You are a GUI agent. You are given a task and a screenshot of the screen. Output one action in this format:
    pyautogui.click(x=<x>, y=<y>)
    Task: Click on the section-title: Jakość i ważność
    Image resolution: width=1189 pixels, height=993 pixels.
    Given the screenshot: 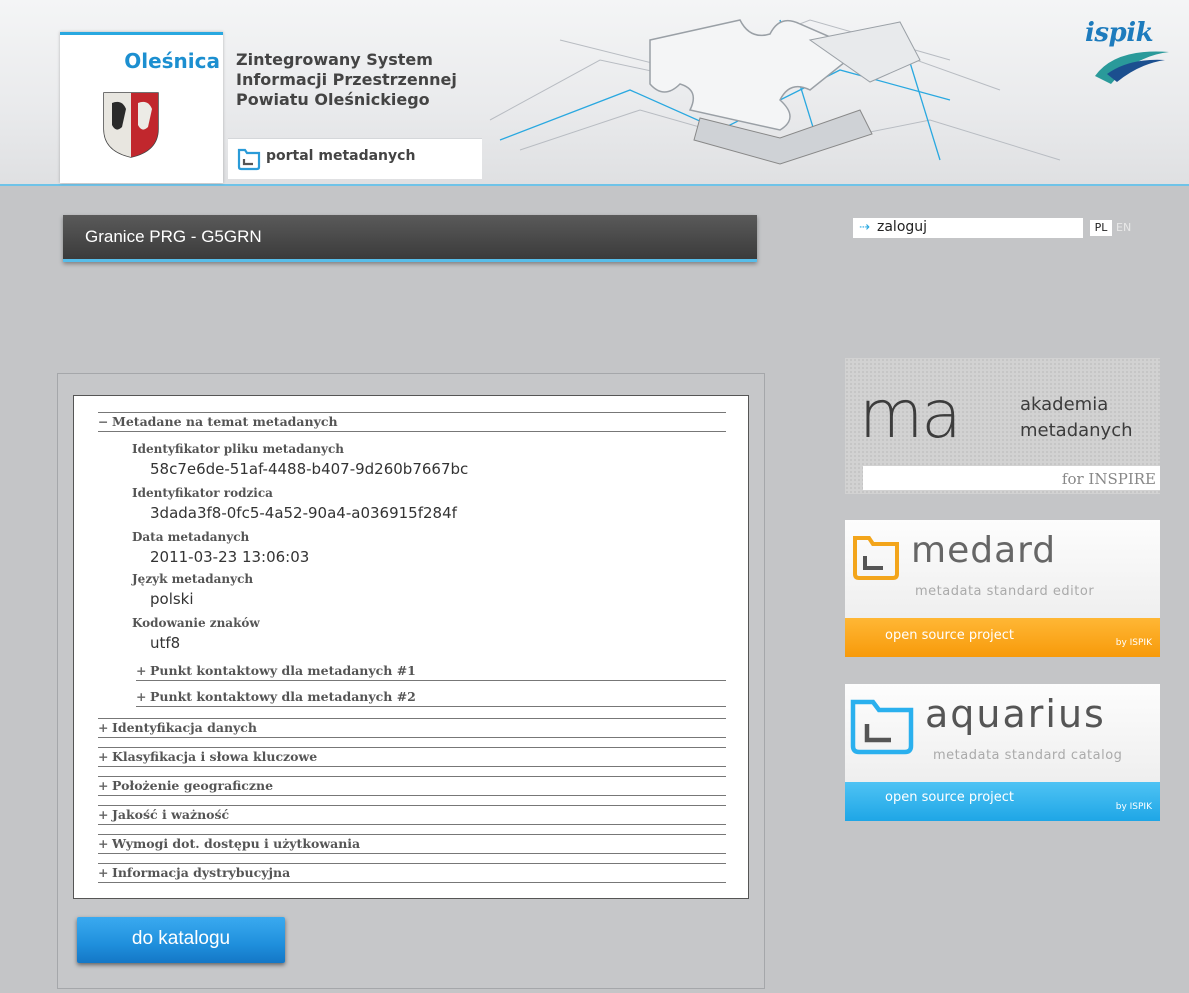 What is the action you would take?
    pyautogui.click(x=171, y=814)
    